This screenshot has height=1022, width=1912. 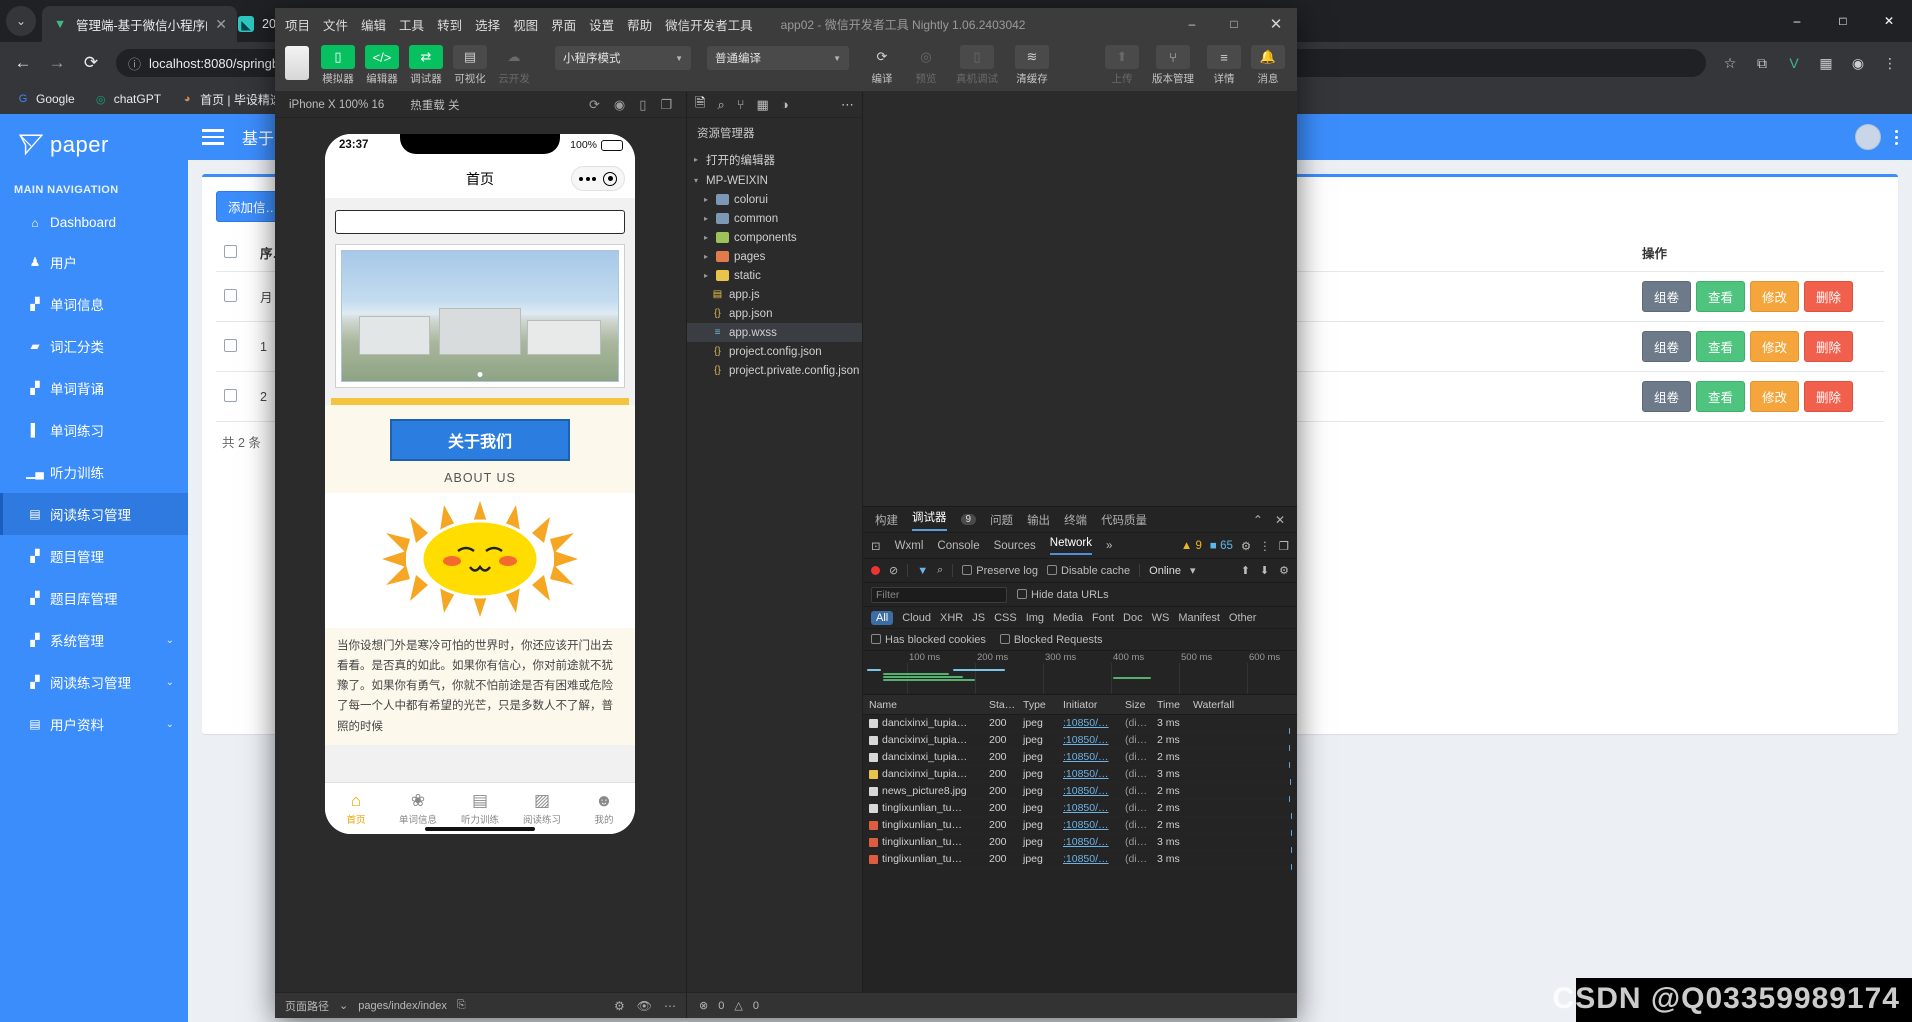 I want to click on tool-details: ≡ 详情, so click(x=1224, y=65).